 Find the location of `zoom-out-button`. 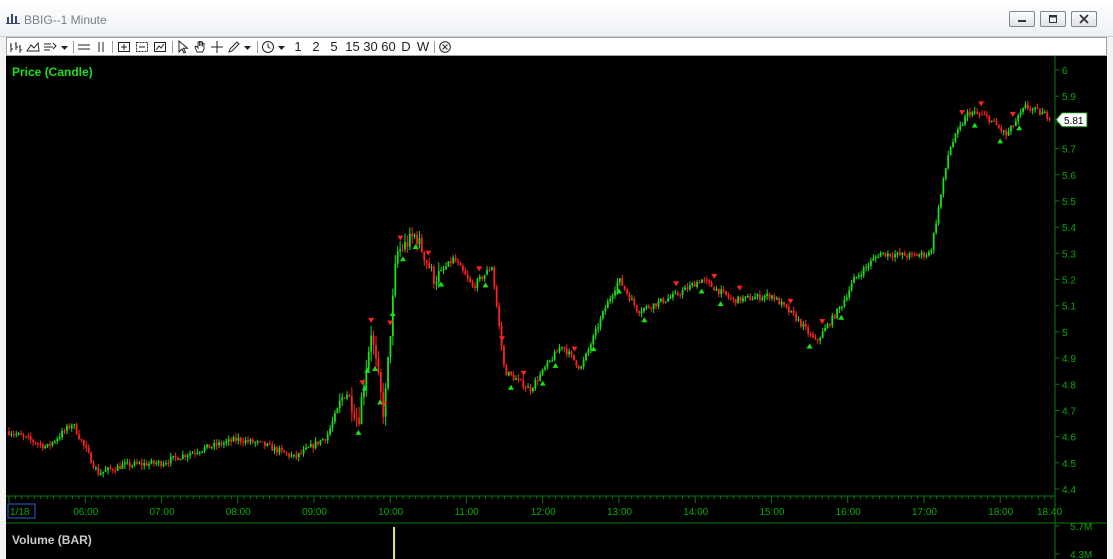

zoom-out-button is located at coordinates (142, 46).